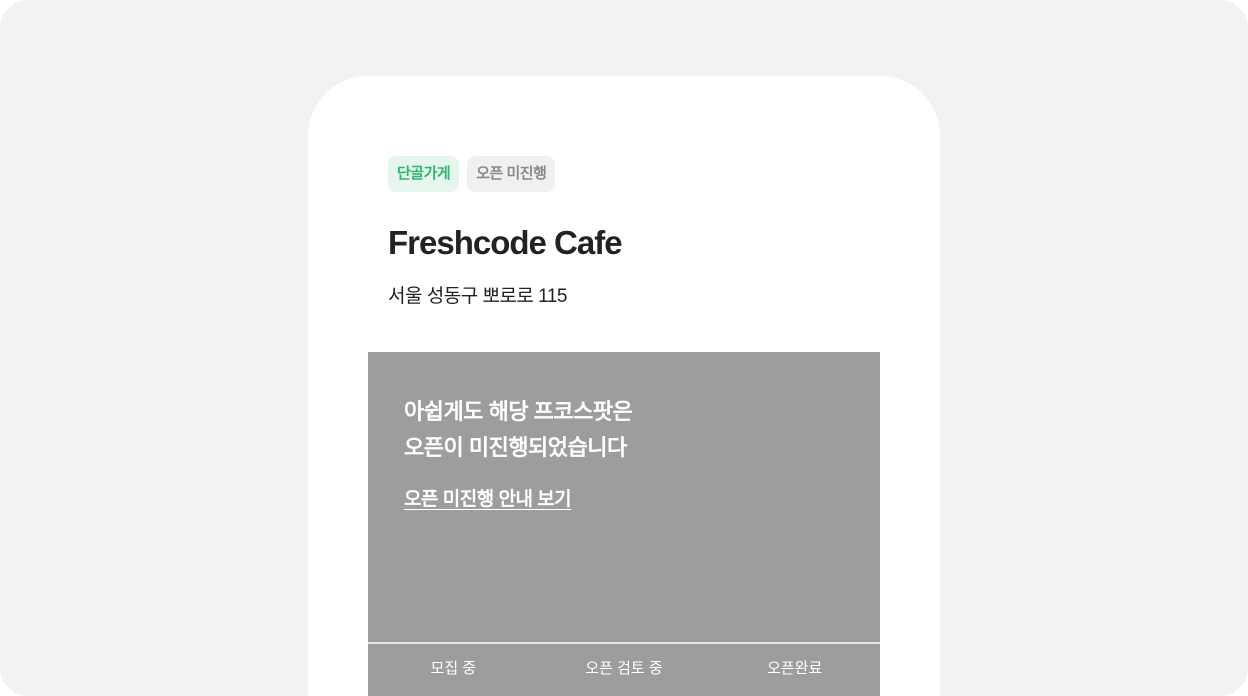 This screenshot has width=1248, height=696. I want to click on notice-message: 아쉽게도 해당 프코스팟은 오픈이 미진행되었습니다, so click(518, 430).